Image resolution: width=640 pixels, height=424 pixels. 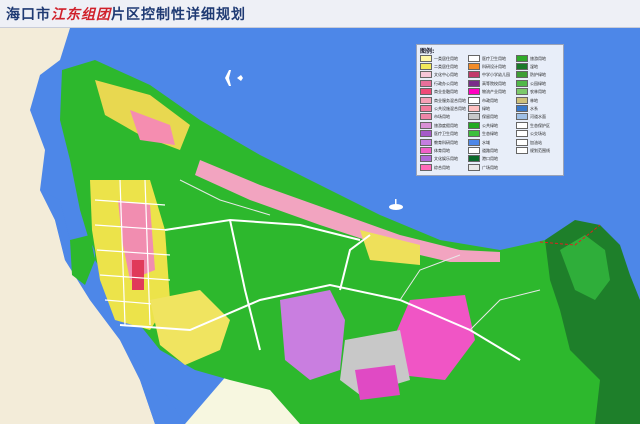 I want to click on legend-label: 公园绿地, so click(x=538, y=83).